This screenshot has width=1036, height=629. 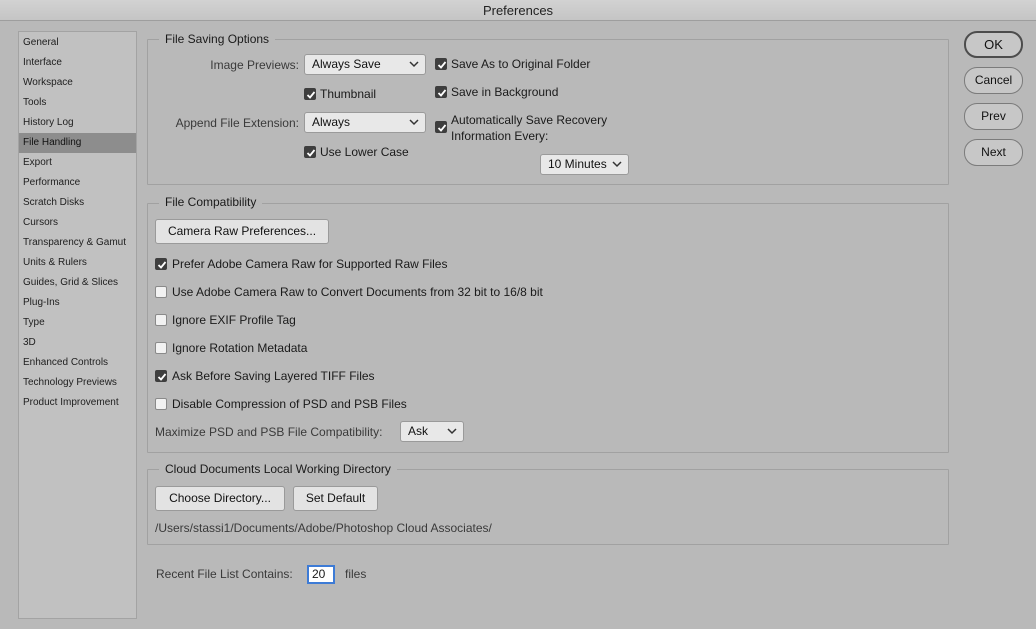 I want to click on auto-save-recovery-label-line1: Automatically Save Recovery, so click(x=529, y=120).